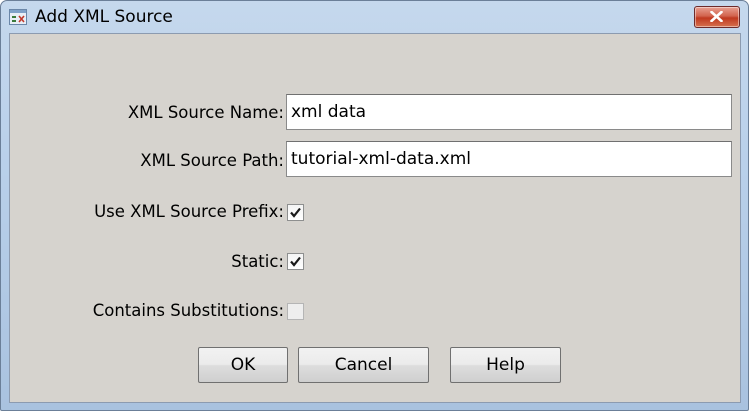 The image size is (749, 411). Describe the element at coordinates (188, 310) in the screenshot. I see `contains-substitutions-label: Contains Substitutions:` at that location.